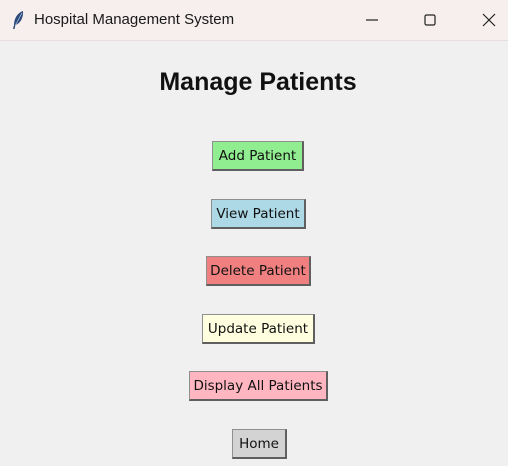 The image size is (508, 466). I want to click on update-patient-button: Update Patient, so click(258, 329).